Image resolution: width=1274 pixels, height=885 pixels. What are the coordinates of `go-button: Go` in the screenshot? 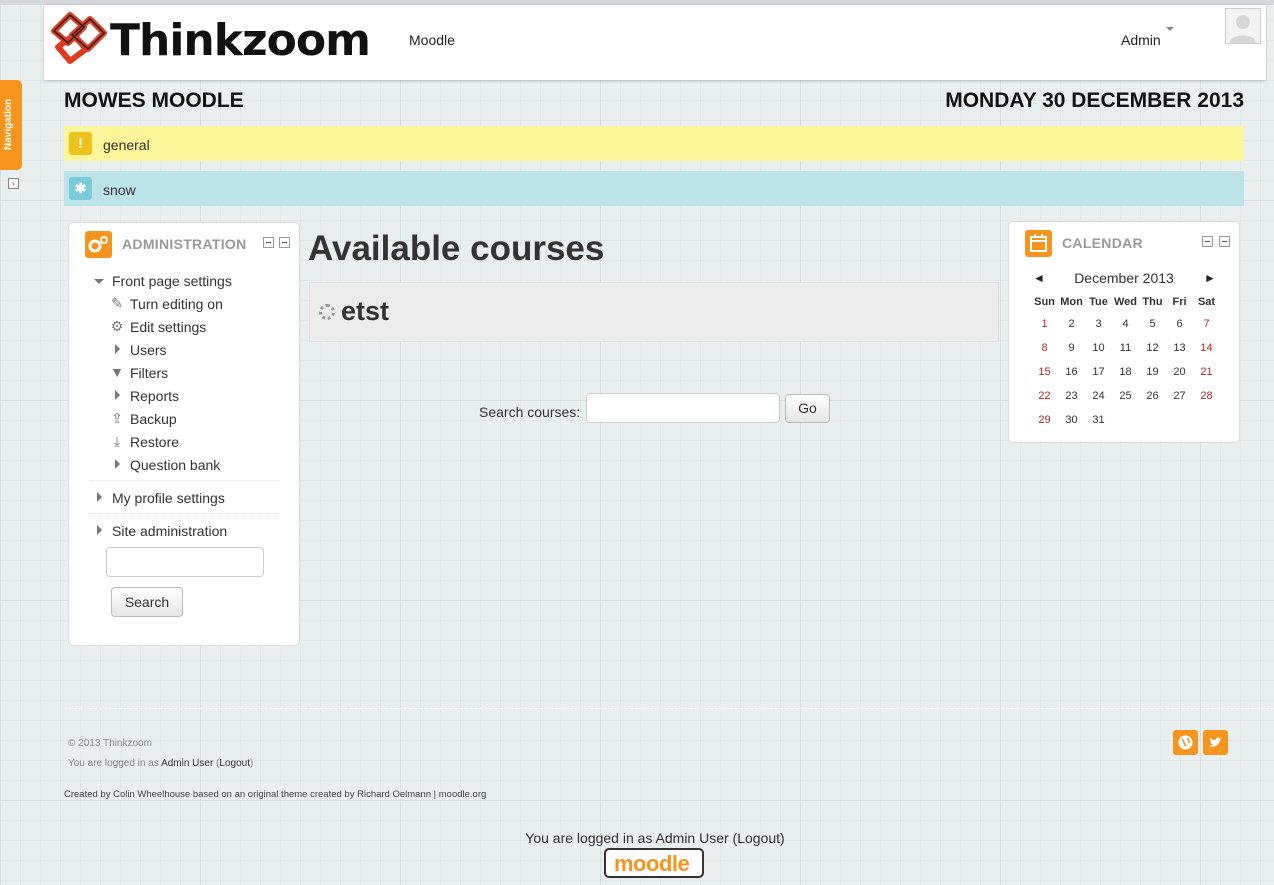 It's located at (807, 408).